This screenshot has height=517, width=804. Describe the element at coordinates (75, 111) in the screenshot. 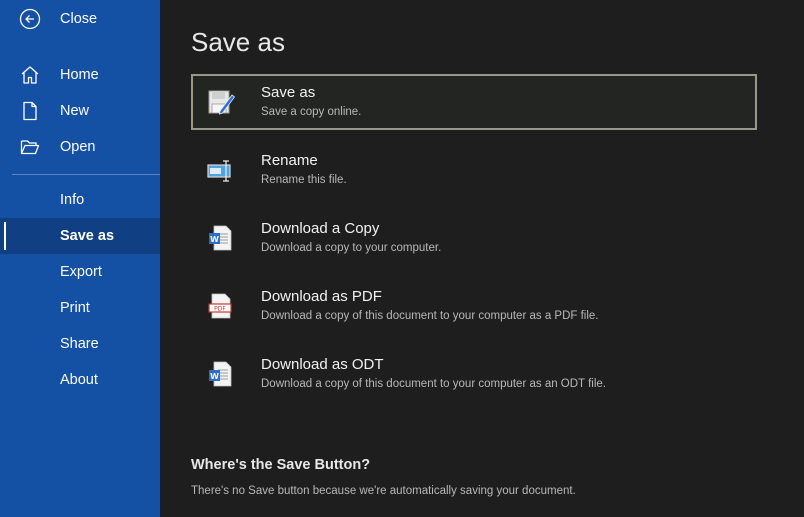

I see `sidebar-item-label: New` at that location.